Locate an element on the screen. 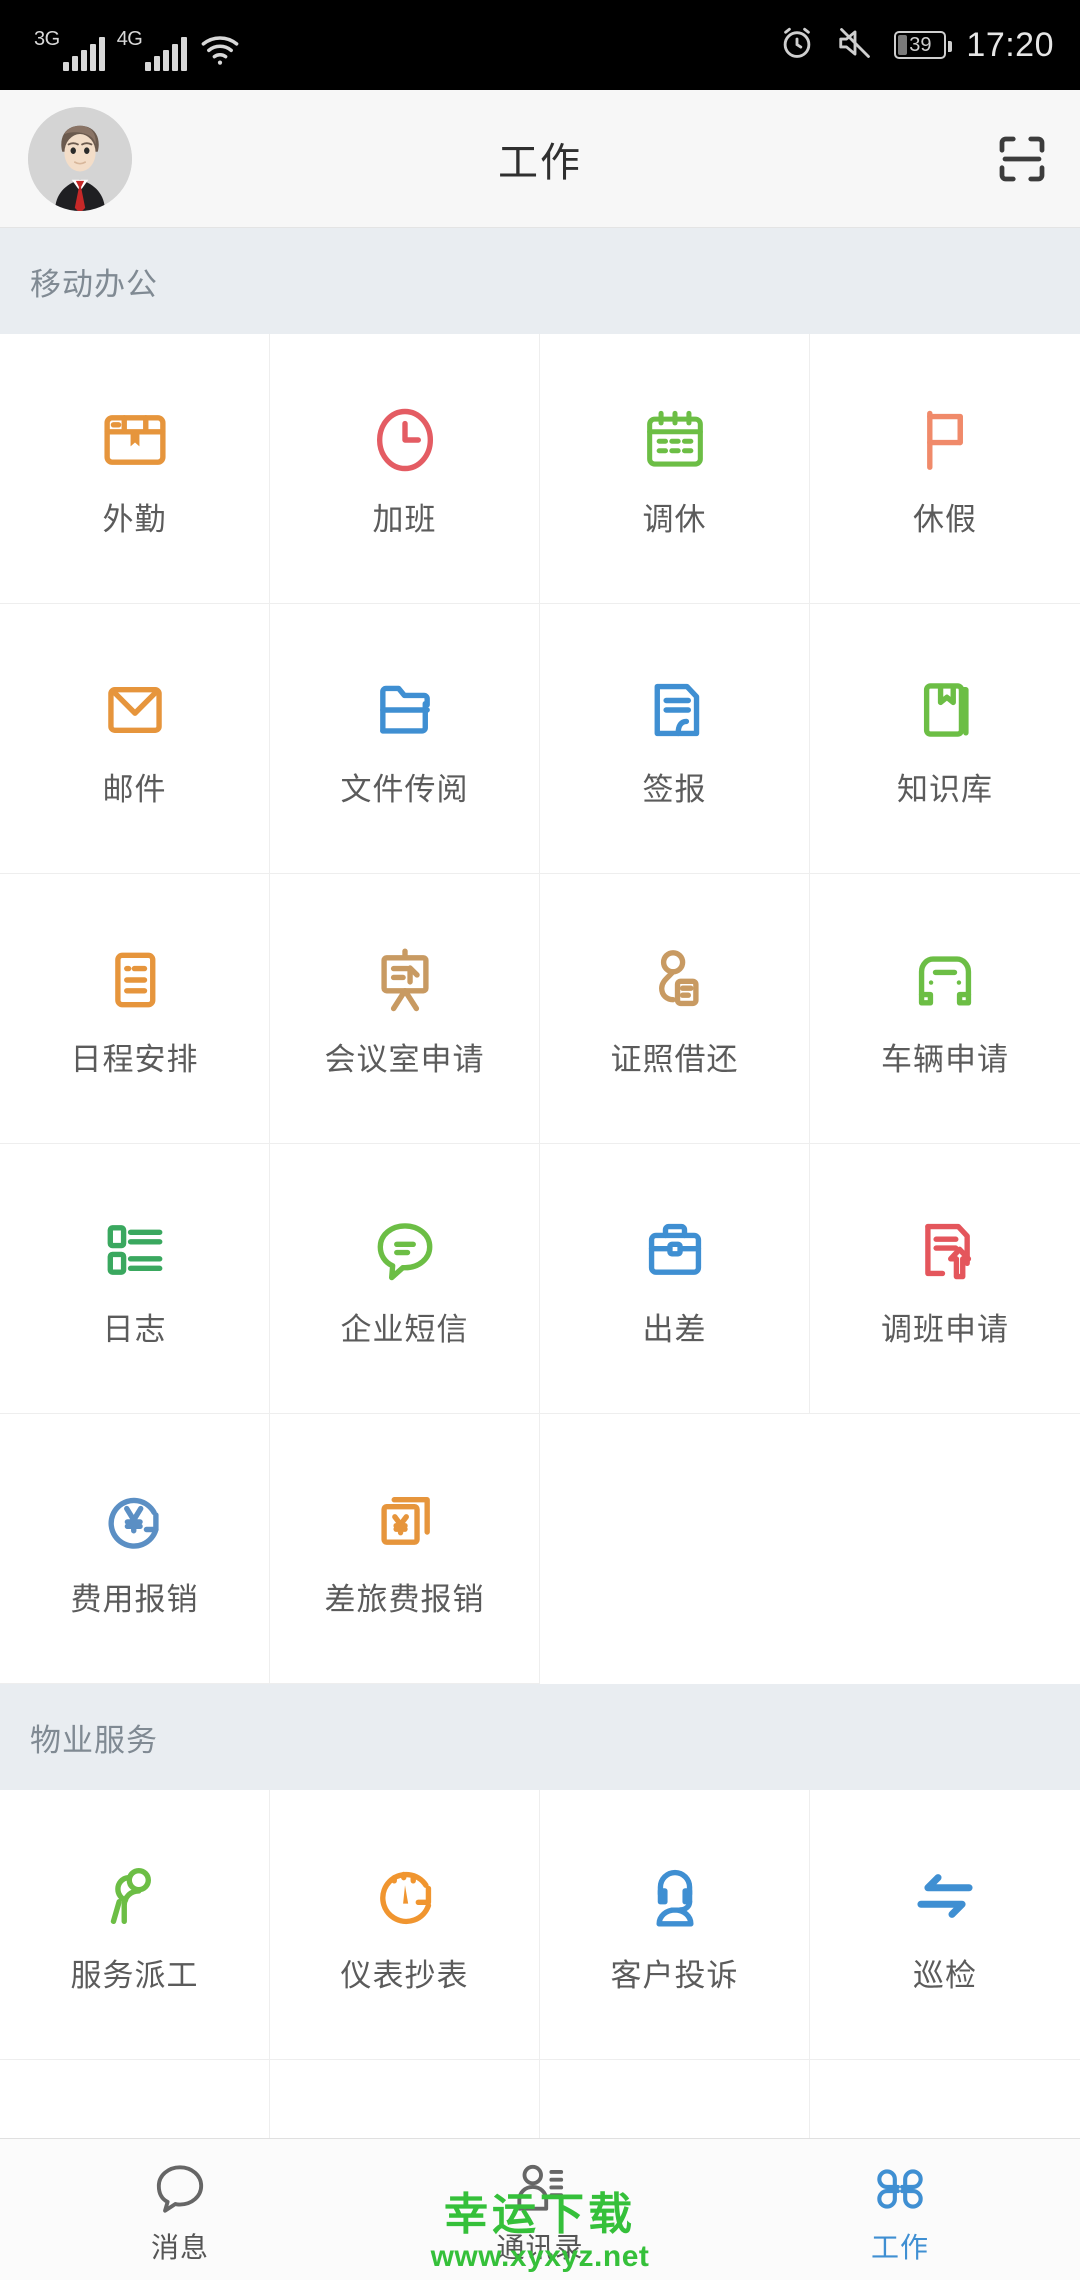 The width and height of the screenshot is (1080, 2280). app-cell-knowledge-base: 知识库 is located at coordinates (945, 739).